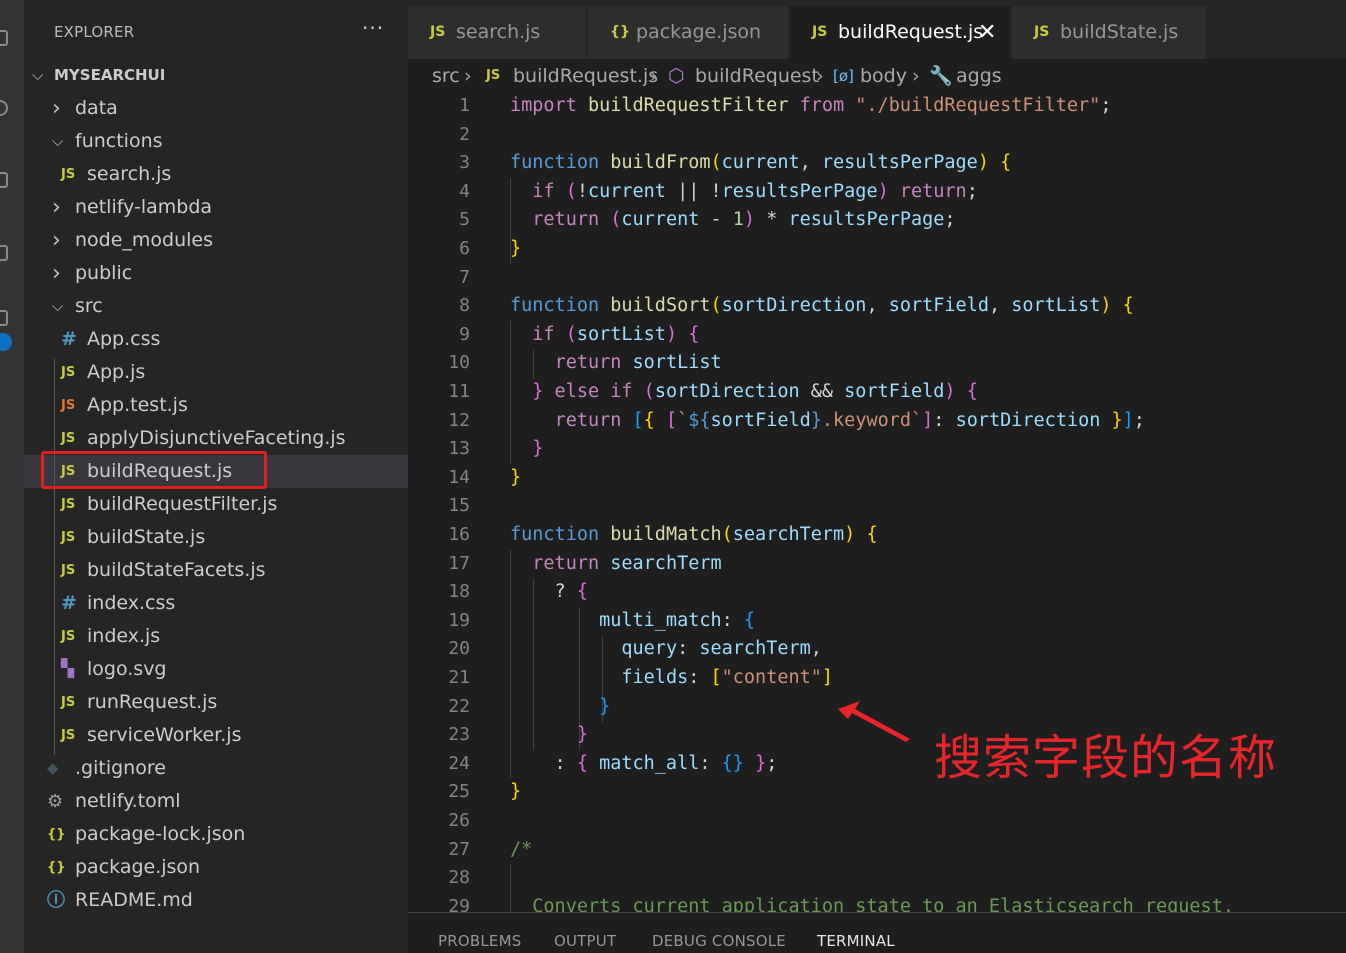  I want to click on code-line: function buildMatch(searchTerm) {, so click(694, 535).